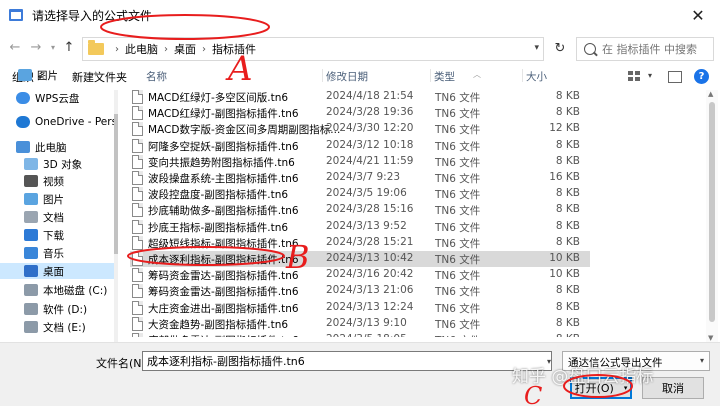  Describe the element at coordinates (15, 47) in the screenshot. I see `back-icon: ←` at that location.